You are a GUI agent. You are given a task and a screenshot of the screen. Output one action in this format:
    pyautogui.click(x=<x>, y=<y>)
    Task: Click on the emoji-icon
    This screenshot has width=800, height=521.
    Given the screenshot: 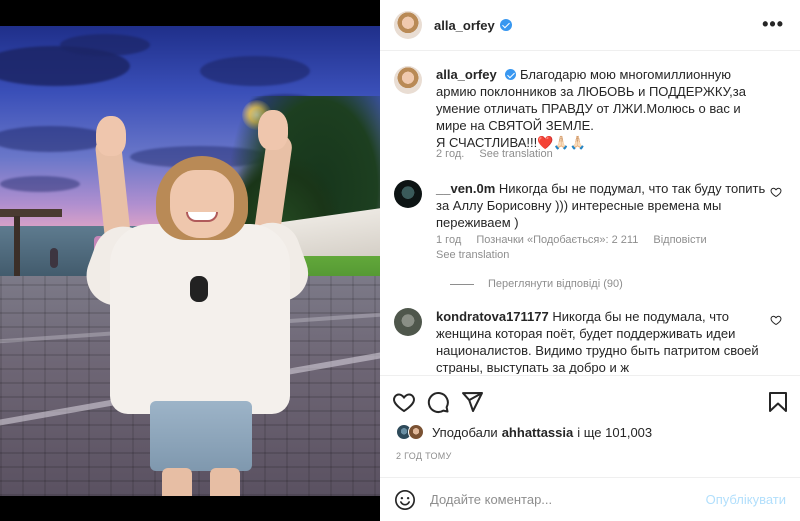 What is the action you would take?
    pyautogui.click(x=405, y=500)
    